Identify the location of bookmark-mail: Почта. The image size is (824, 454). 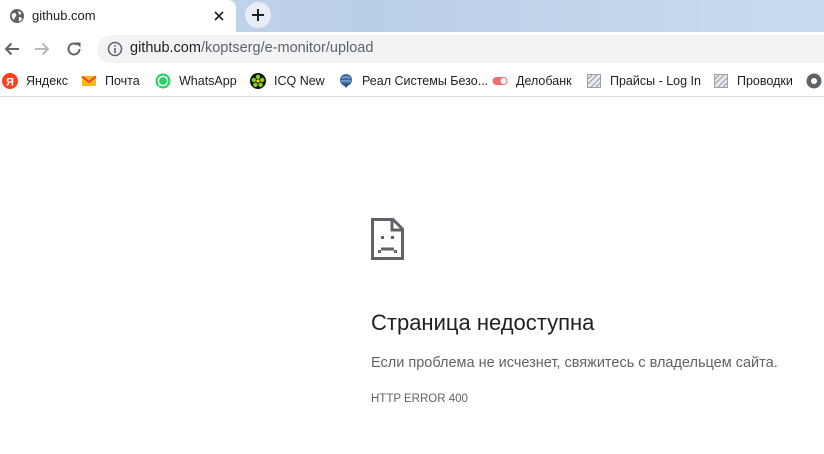
(110, 81).